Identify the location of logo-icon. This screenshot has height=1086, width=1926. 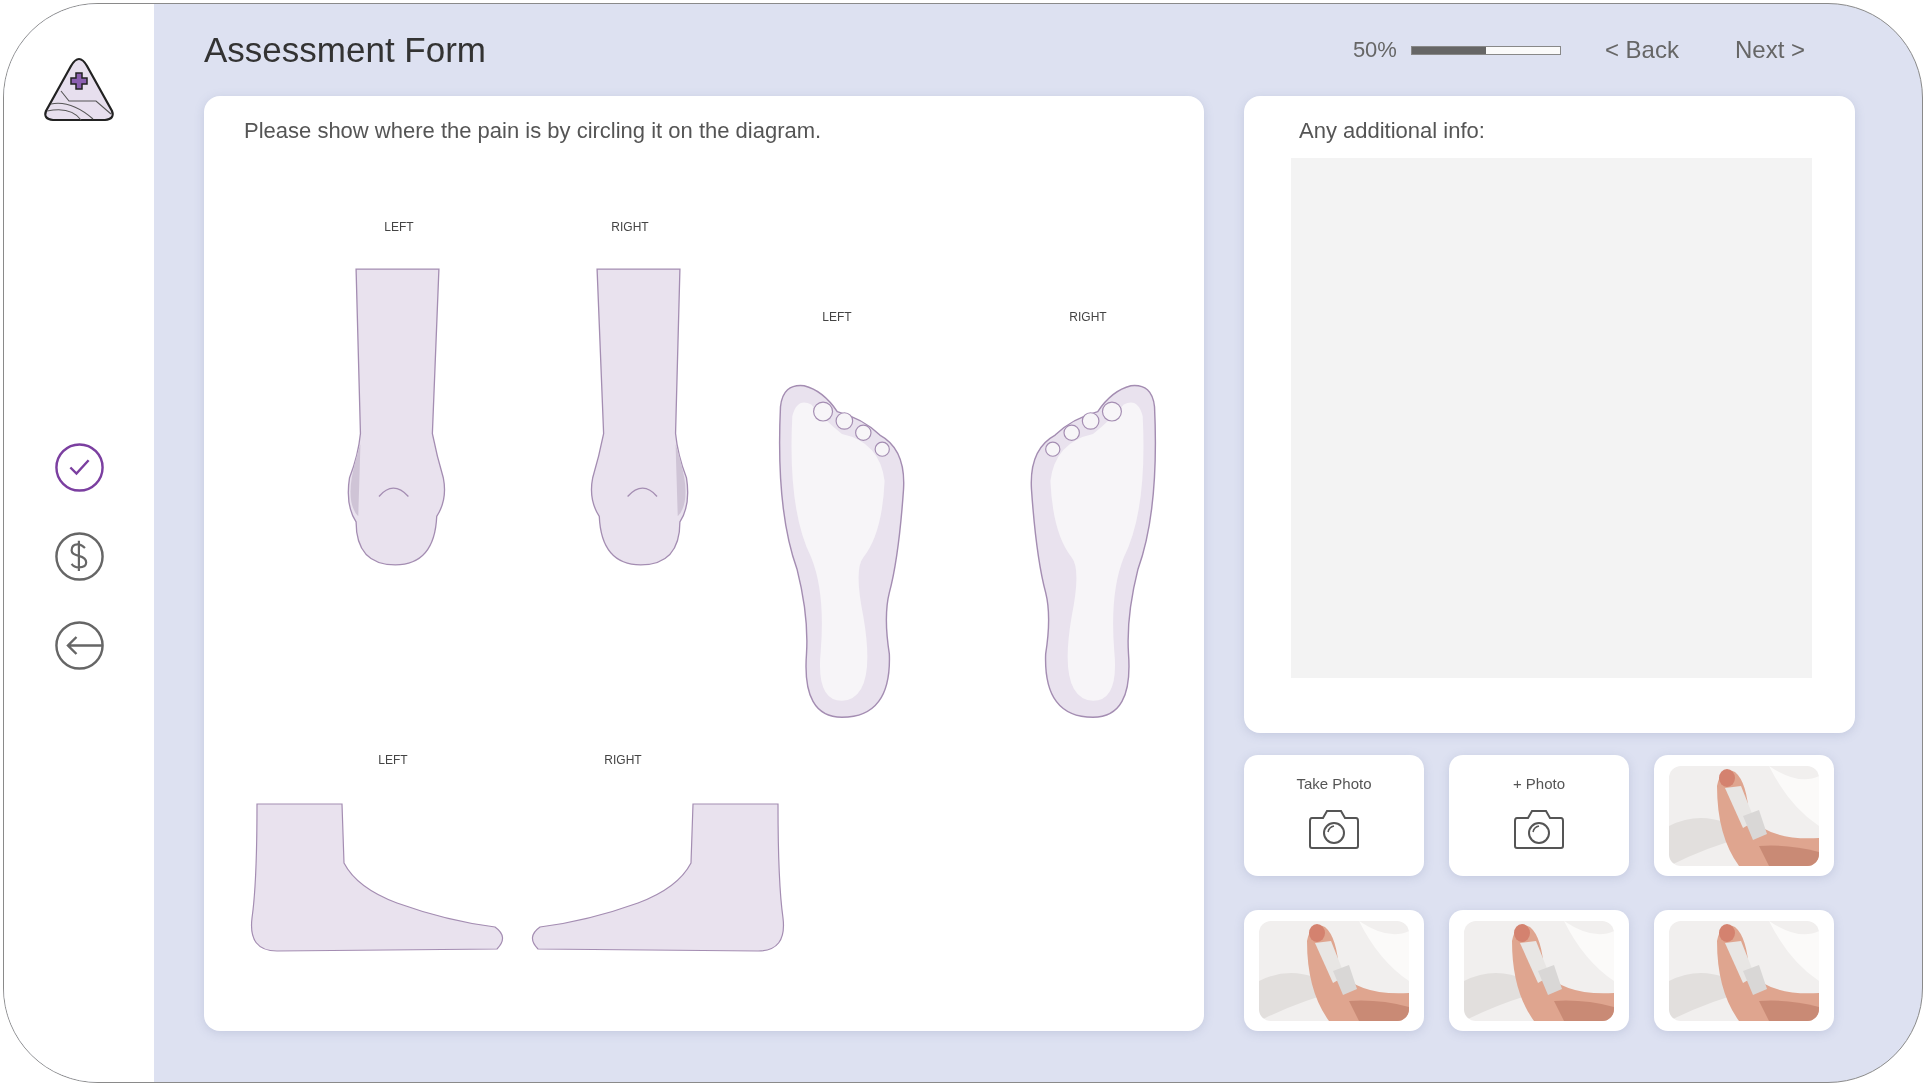
(79, 90).